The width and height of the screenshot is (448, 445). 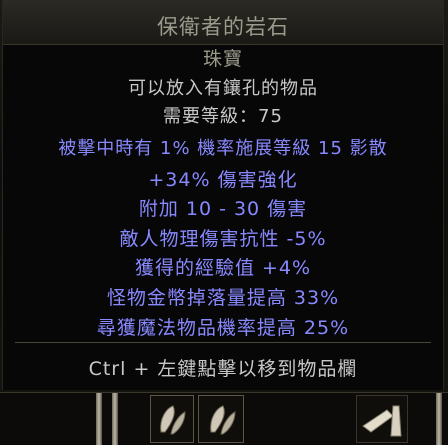 What do you see at coordinates (223, 209) in the screenshot?
I see `item-mod: 附加 10 - 30 傷害` at bounding box center [223, 209].